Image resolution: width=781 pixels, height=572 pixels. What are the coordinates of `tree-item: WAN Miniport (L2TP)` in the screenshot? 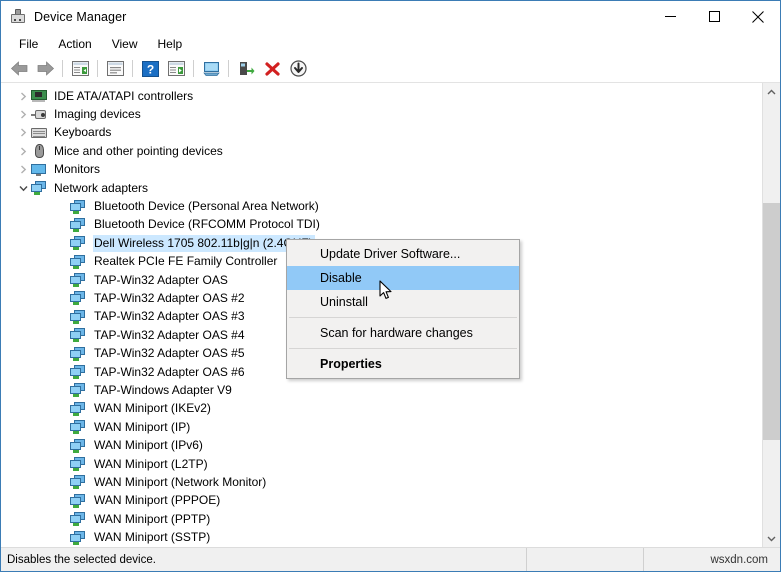 It's located at (381, 464).